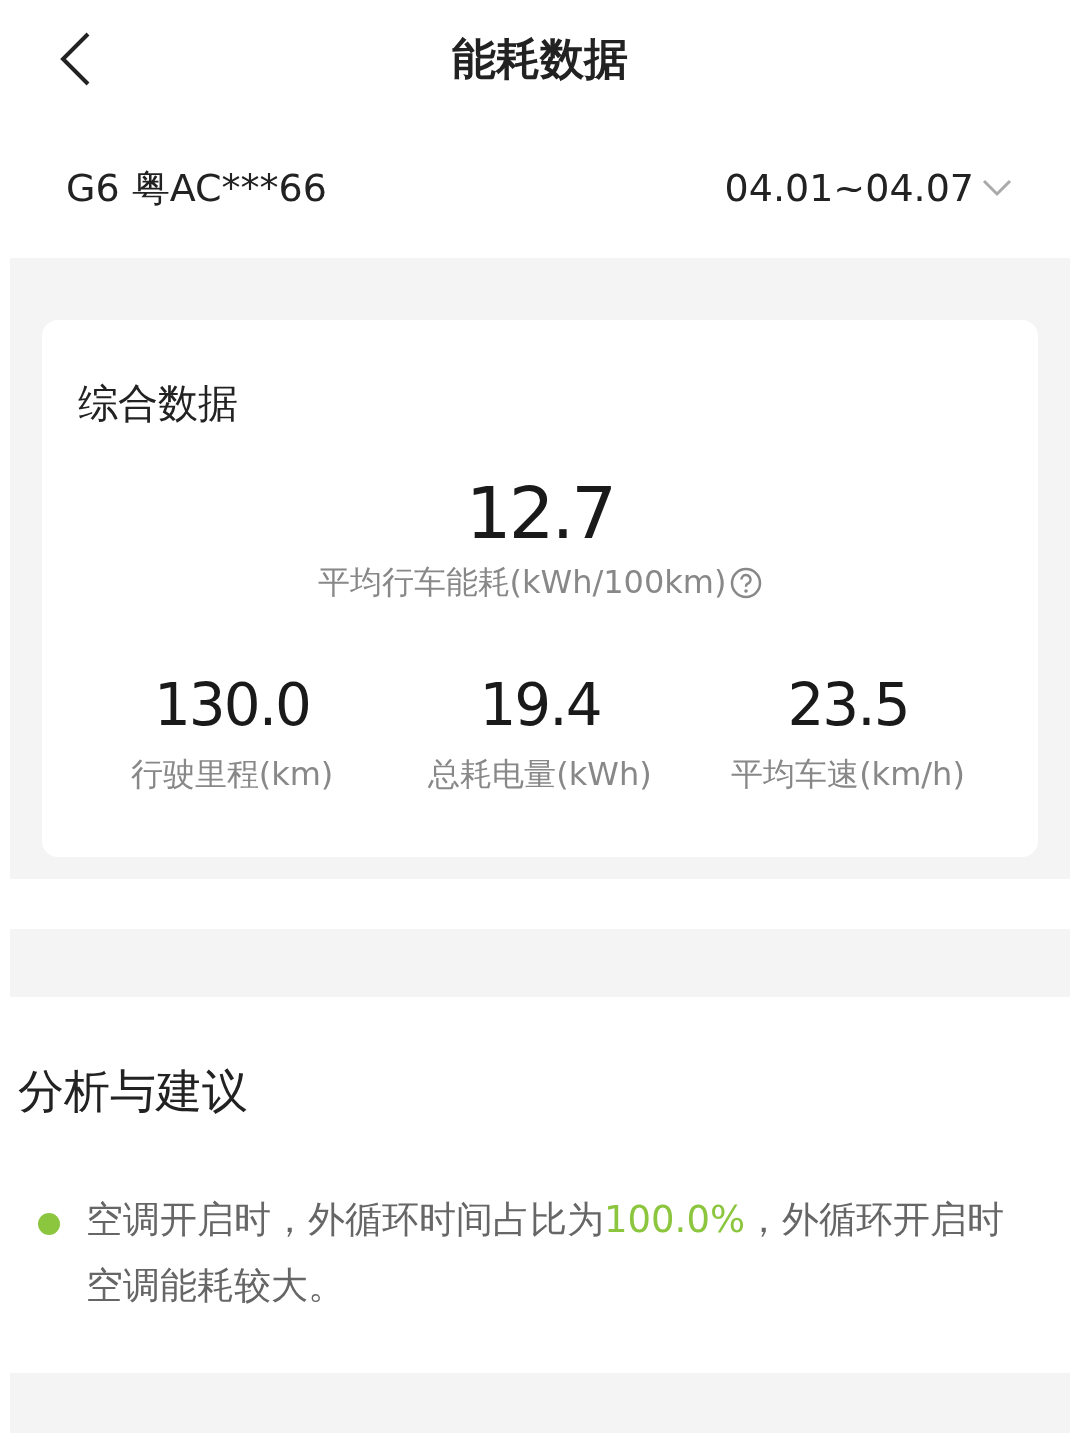 The width and height of the screenshot is (1080, 1440). Describe the element at coordinates (75, 59) in the screenshot. I see `back-icon` at that location.